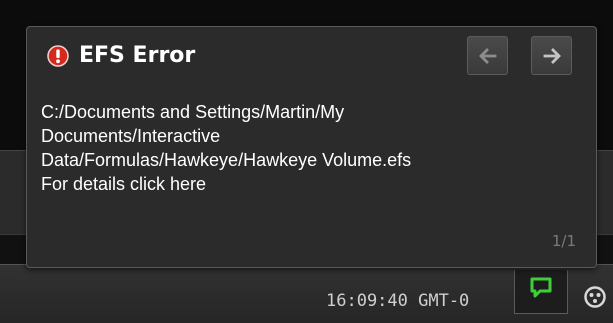 The width and height of the screenshot is (613, 323). I want to click on previous-notification-button, so click(487, 55).